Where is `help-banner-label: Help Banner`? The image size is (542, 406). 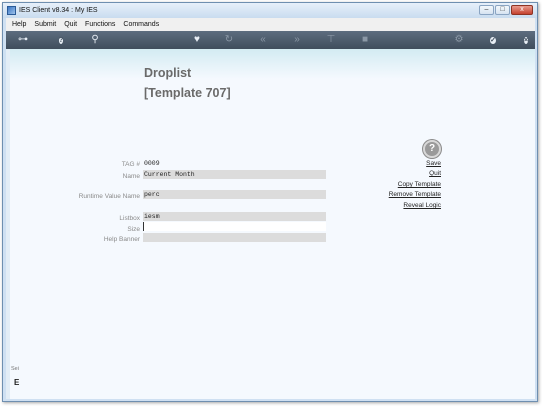
help-banner-label: Help Banner is located at coordinates (121, 239).